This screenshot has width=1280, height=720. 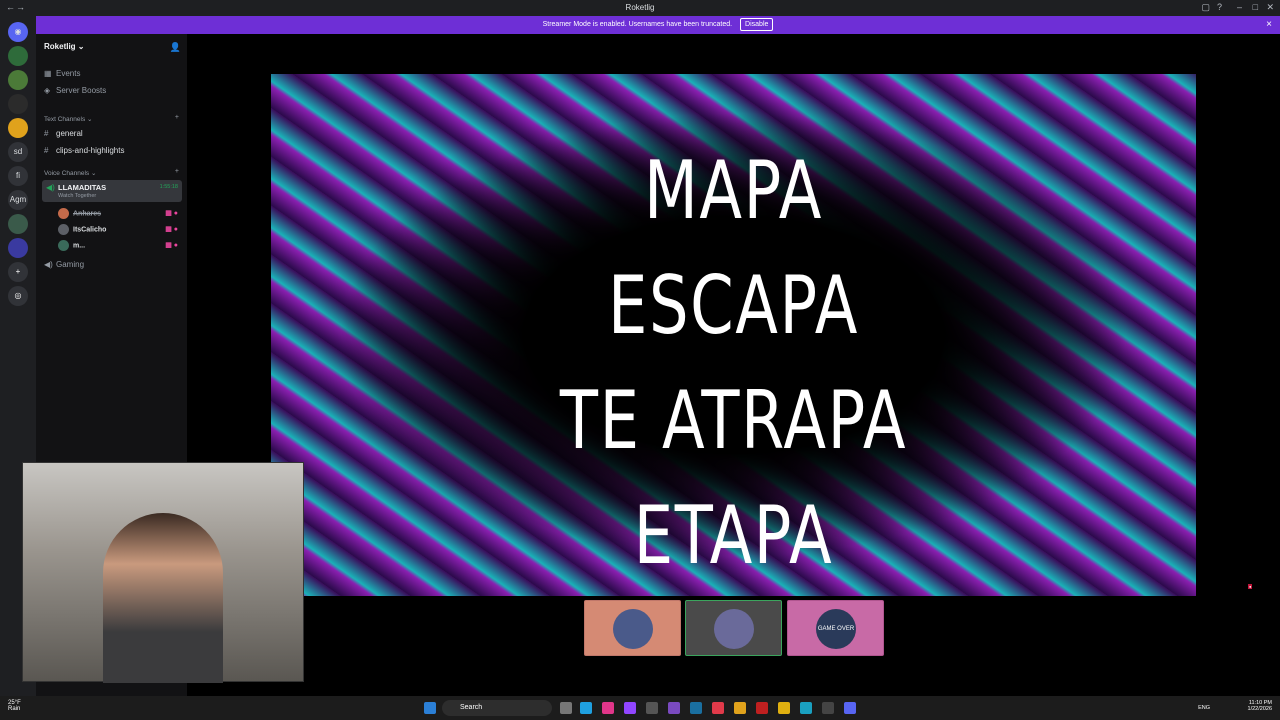 What do you see at coordinates (177, 171) in the screenshot?
I see `add-voice-channel-icon: +` at bounding box center [177, 171].